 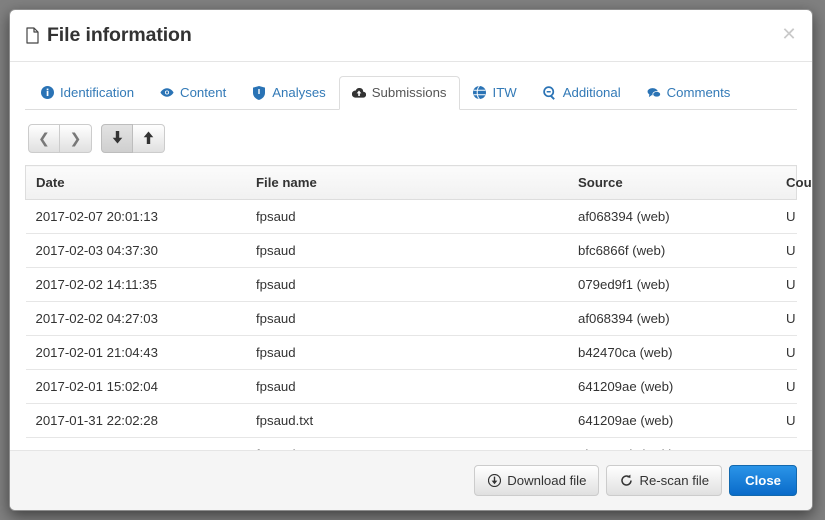 I want to click on tab-identification: Identification, so click(x=87, y=93).